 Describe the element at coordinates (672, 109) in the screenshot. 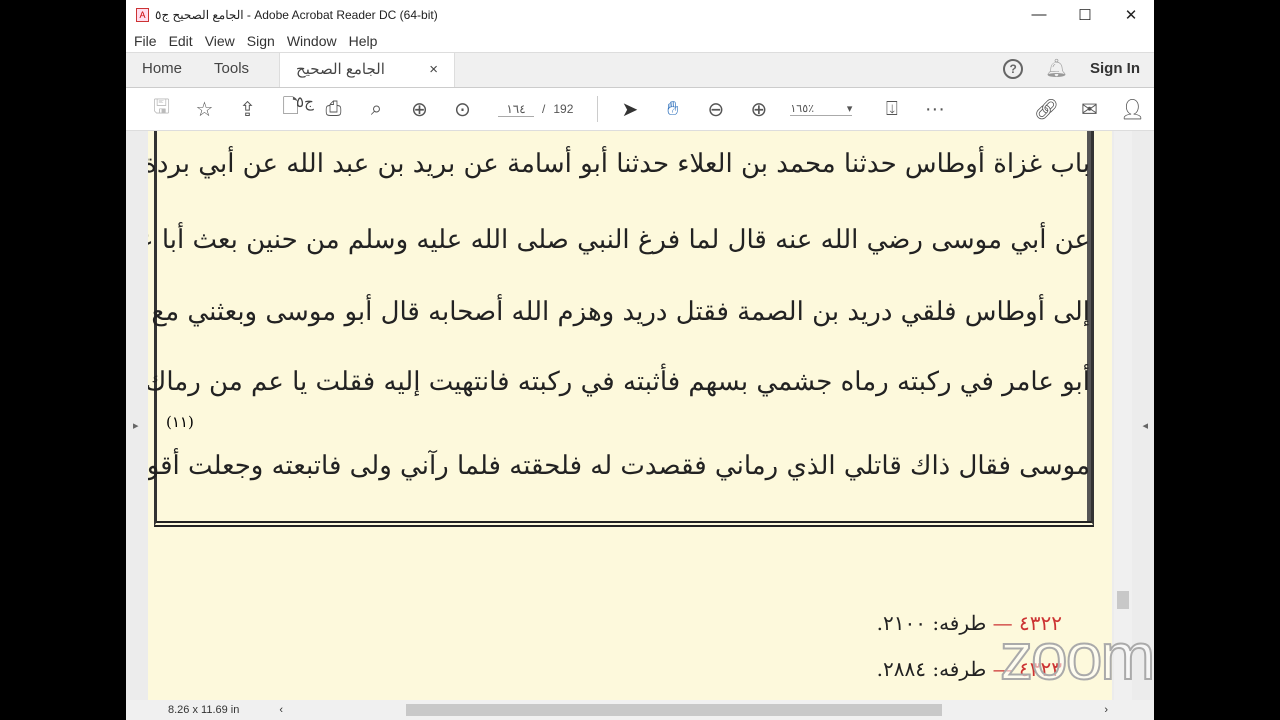

I see `hand-tool-icon: ✋︎` at that location.